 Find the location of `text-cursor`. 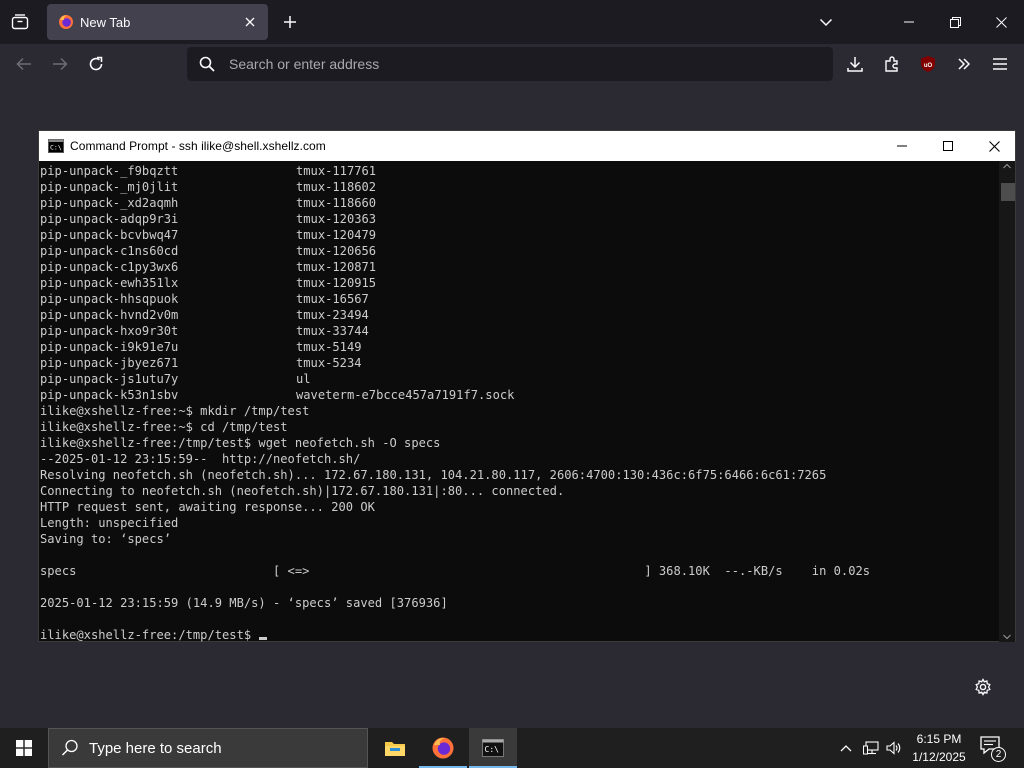

text-cursor is located at coordinates (263, 638).